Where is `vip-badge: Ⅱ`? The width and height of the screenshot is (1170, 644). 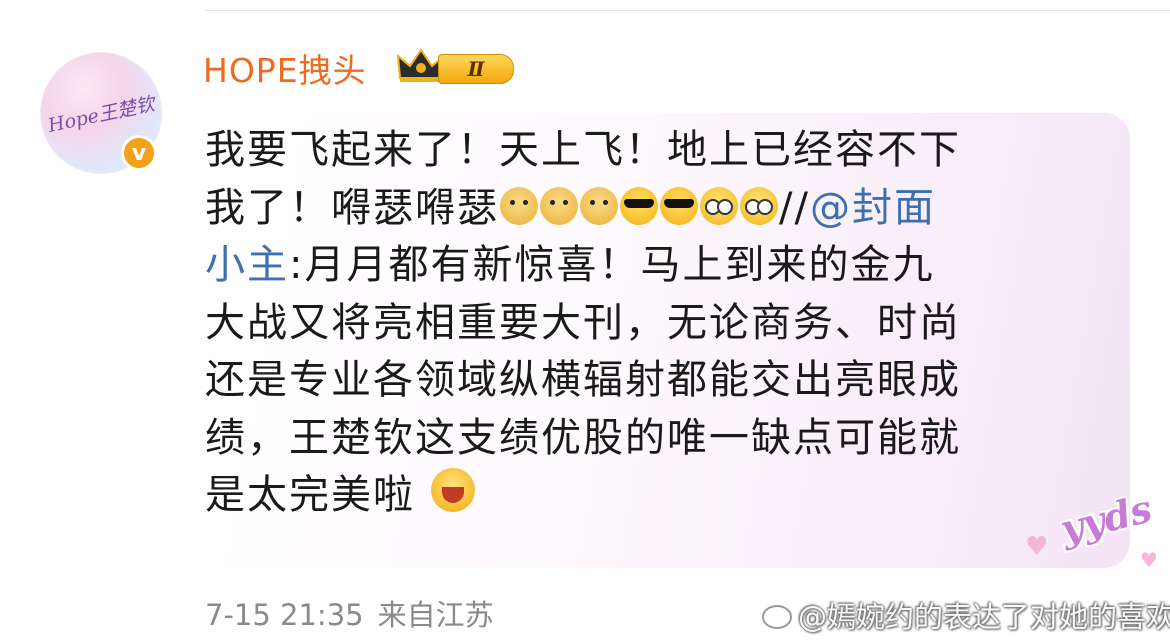 vip-badge: Ⅱ is located at coordinates (457, 66).